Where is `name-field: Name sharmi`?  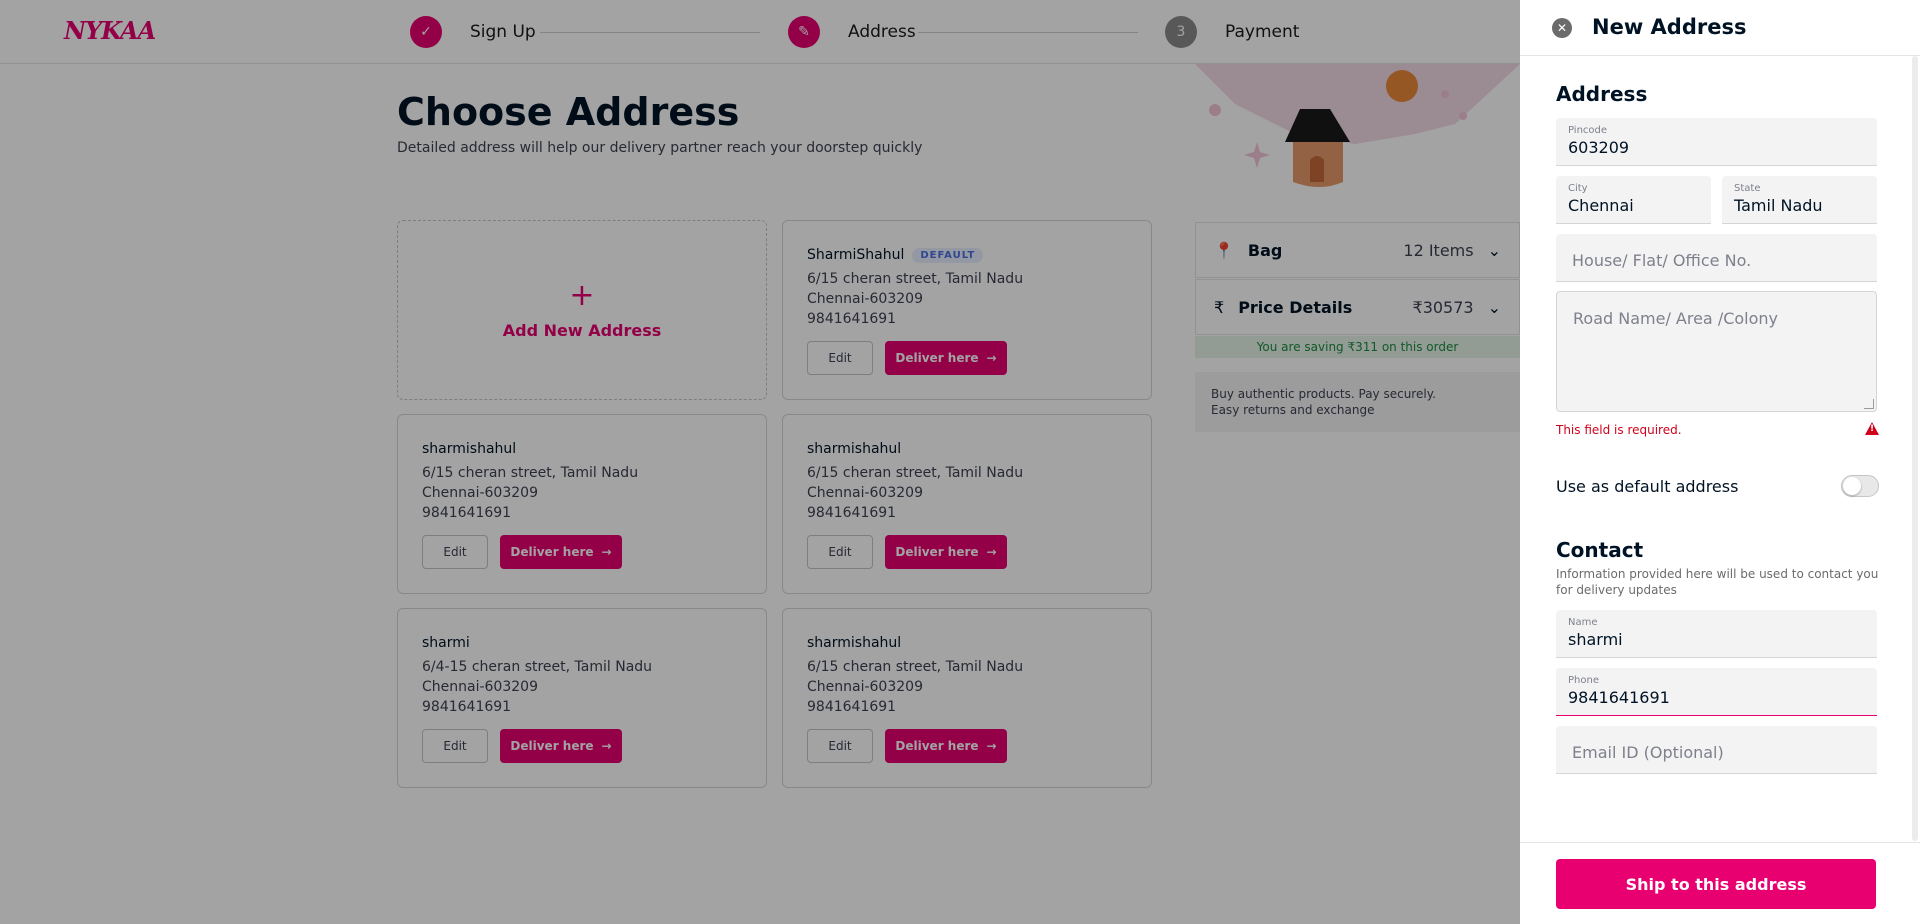
name-field: Name sharmi is located at coordinates (1716, 634).